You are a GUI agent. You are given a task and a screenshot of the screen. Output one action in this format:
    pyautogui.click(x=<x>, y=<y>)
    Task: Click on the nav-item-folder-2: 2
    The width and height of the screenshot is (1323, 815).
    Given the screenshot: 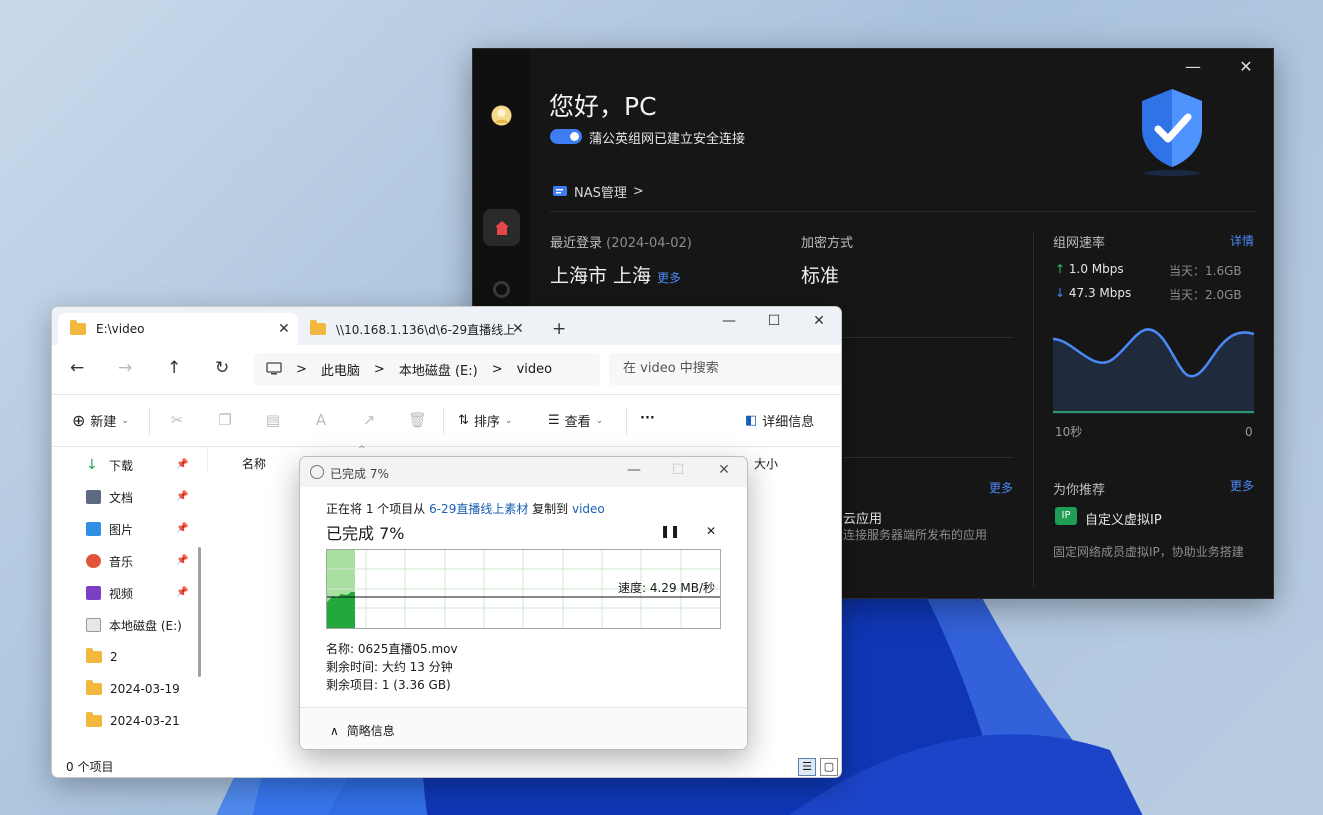 What is the action you would take?
    pyautogui.click(x=102, y=657)
    